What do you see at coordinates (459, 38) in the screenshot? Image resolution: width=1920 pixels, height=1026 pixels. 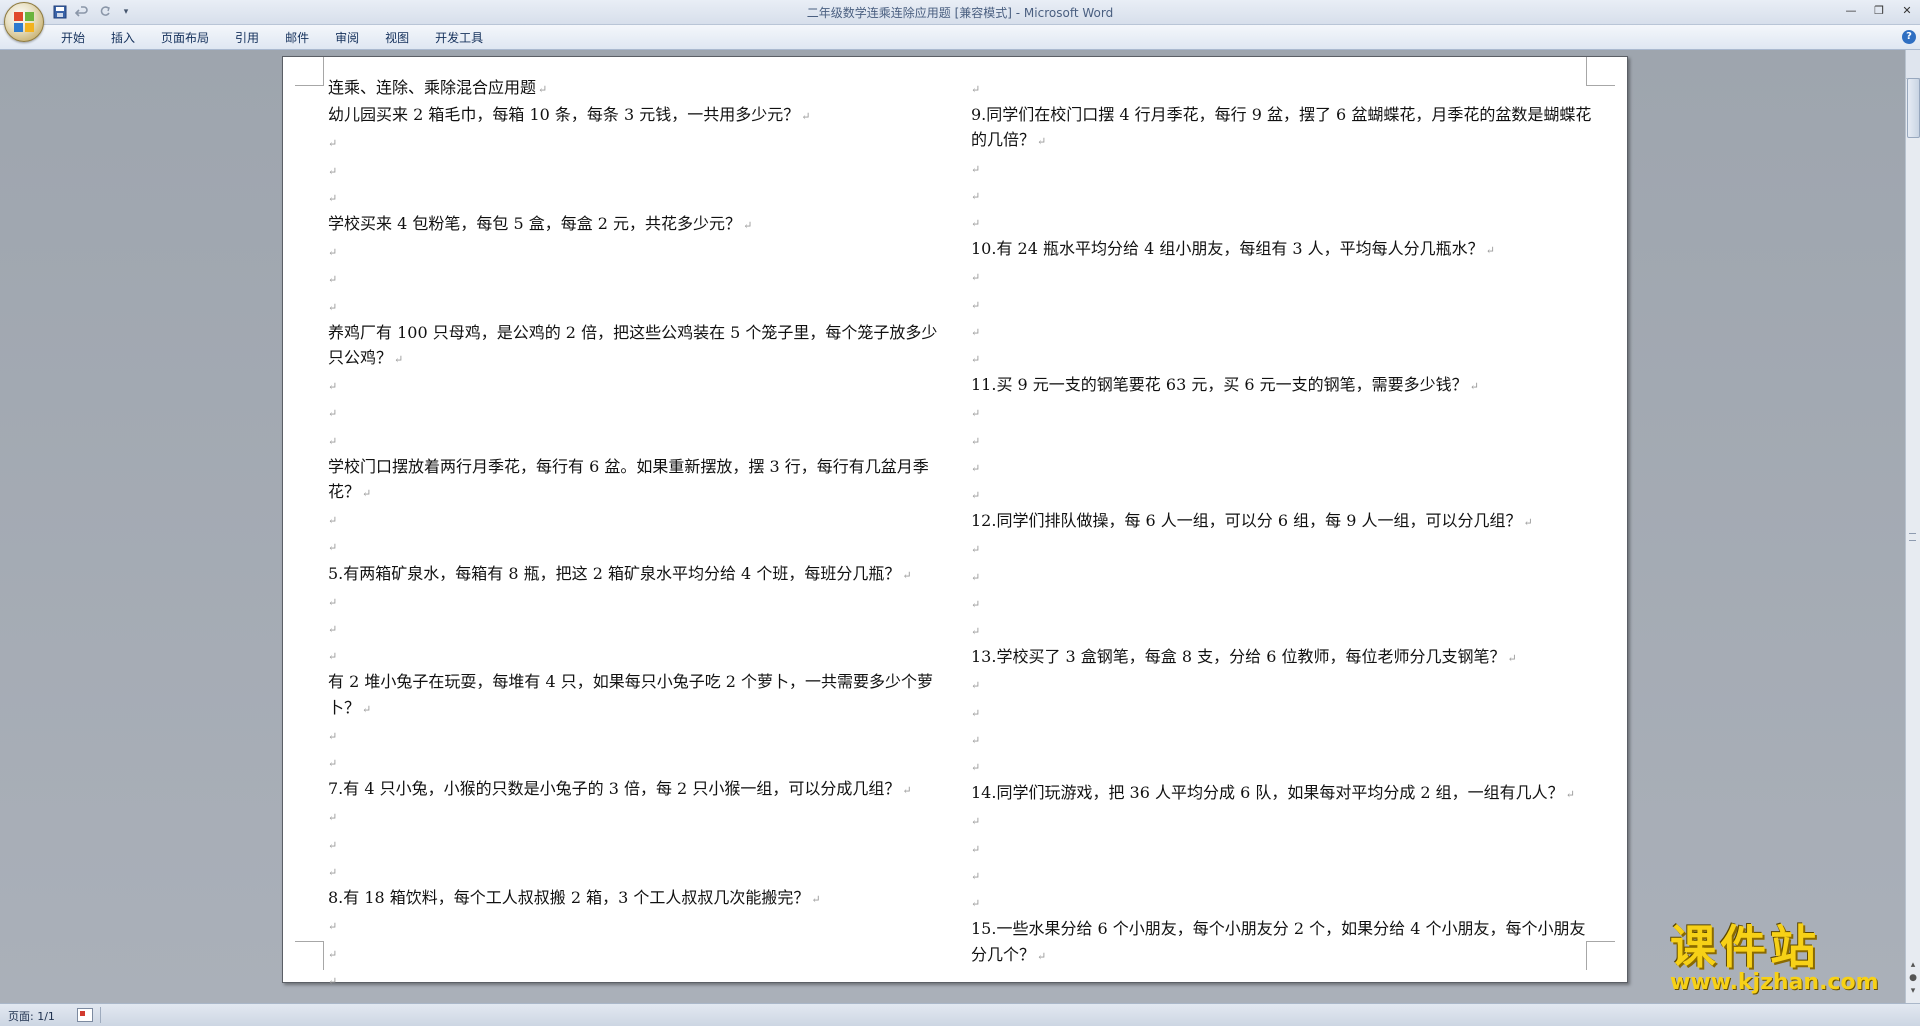 I see `ribbon-tab: 开发工具` at bounding box center [459, 38].